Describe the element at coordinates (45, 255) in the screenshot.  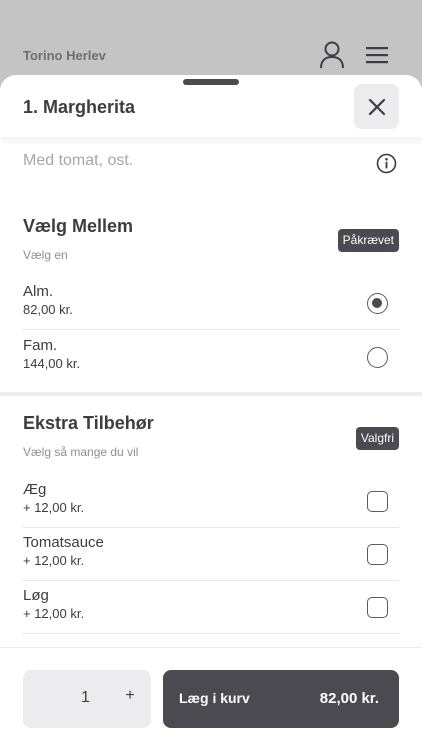
I see `group-subtitle: Vælg en` at that location.